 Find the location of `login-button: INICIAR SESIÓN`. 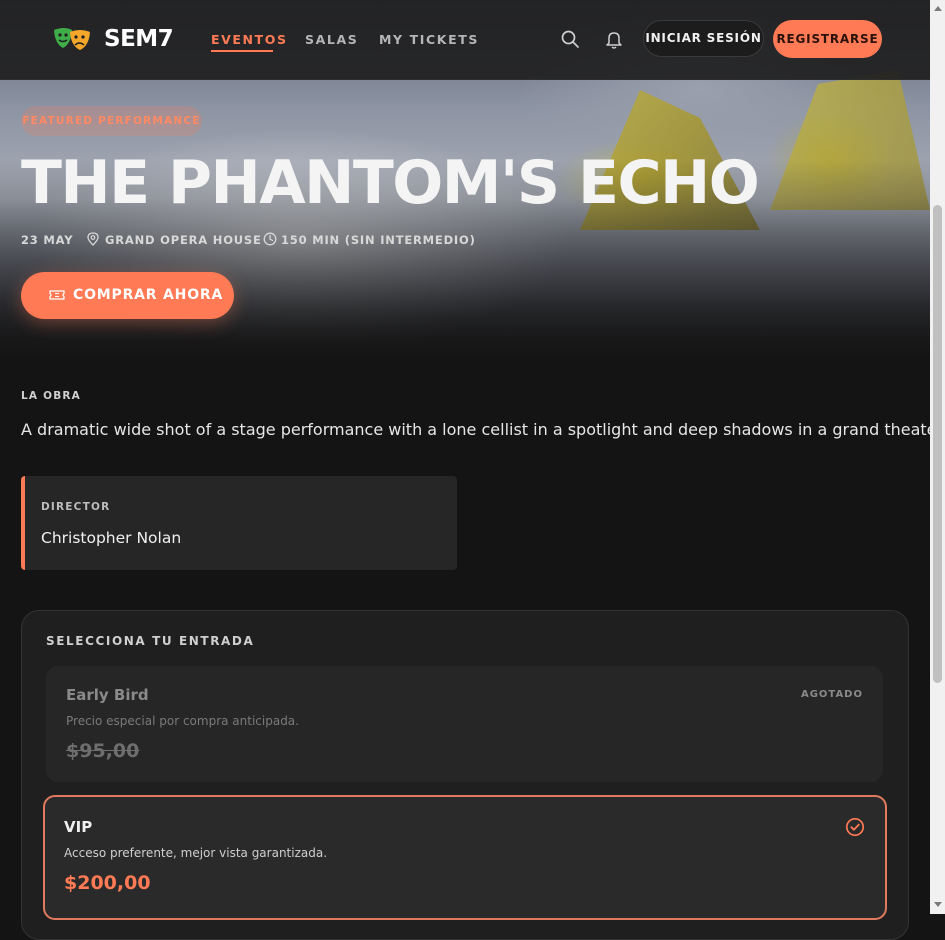

login-button: INICIAR SESIÓN is located at coordinates (703, 38).